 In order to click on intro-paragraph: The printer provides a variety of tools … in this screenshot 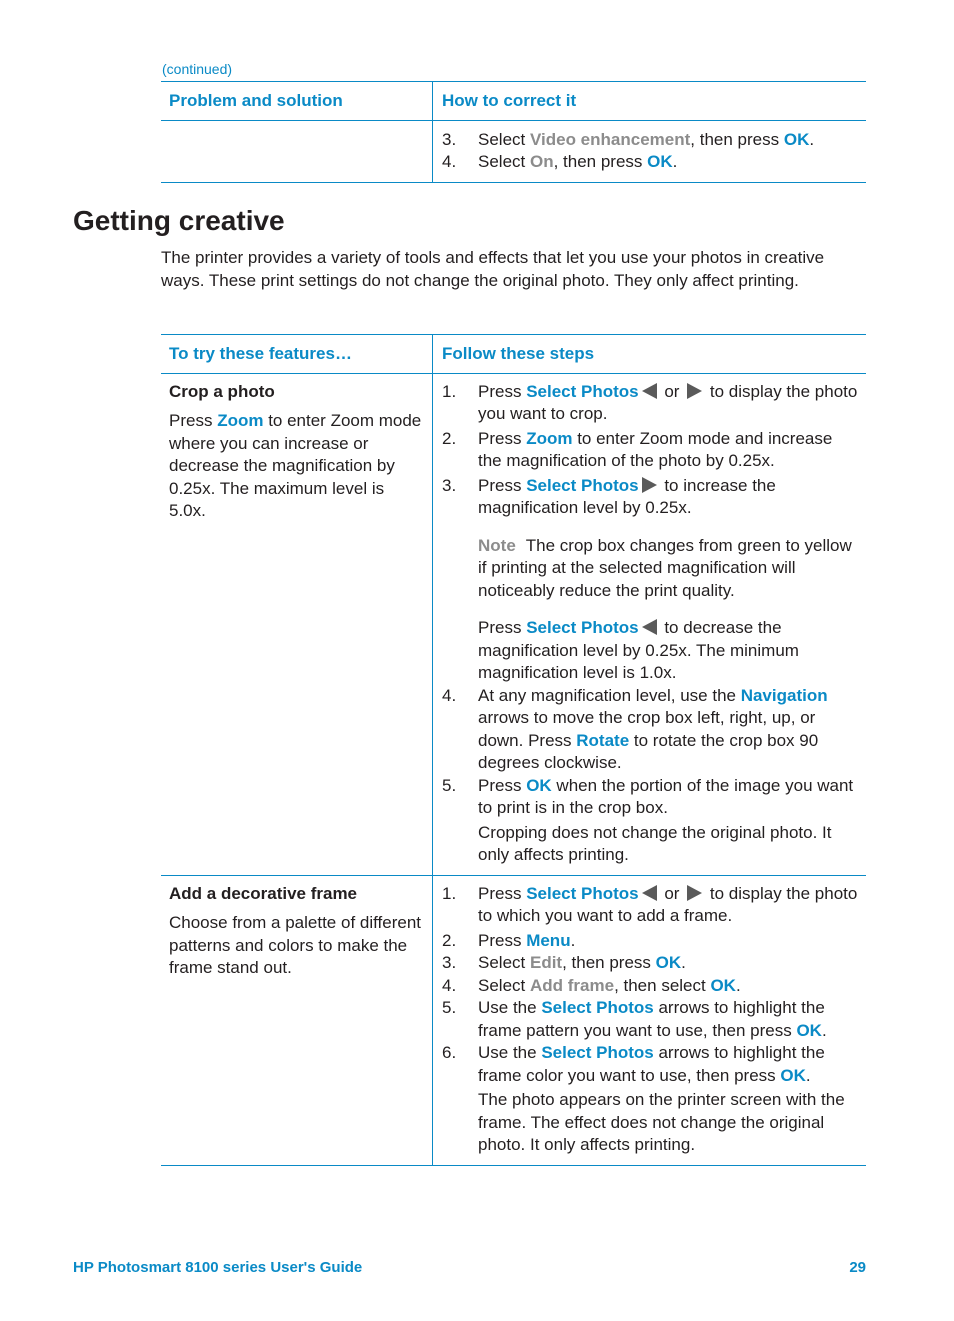, I will do `click(493, 269)`.